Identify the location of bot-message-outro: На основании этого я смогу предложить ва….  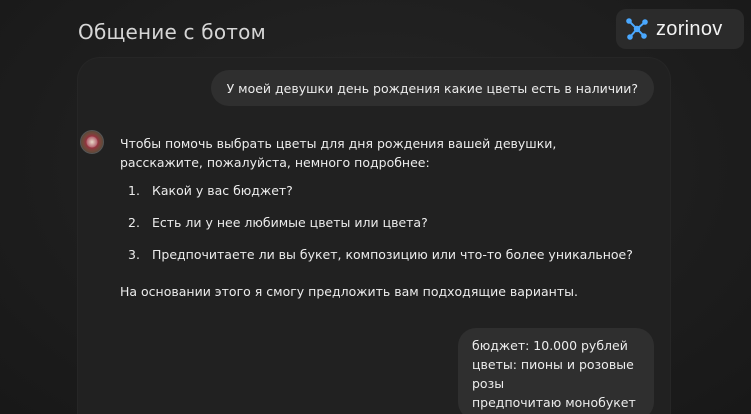
(349, 291).